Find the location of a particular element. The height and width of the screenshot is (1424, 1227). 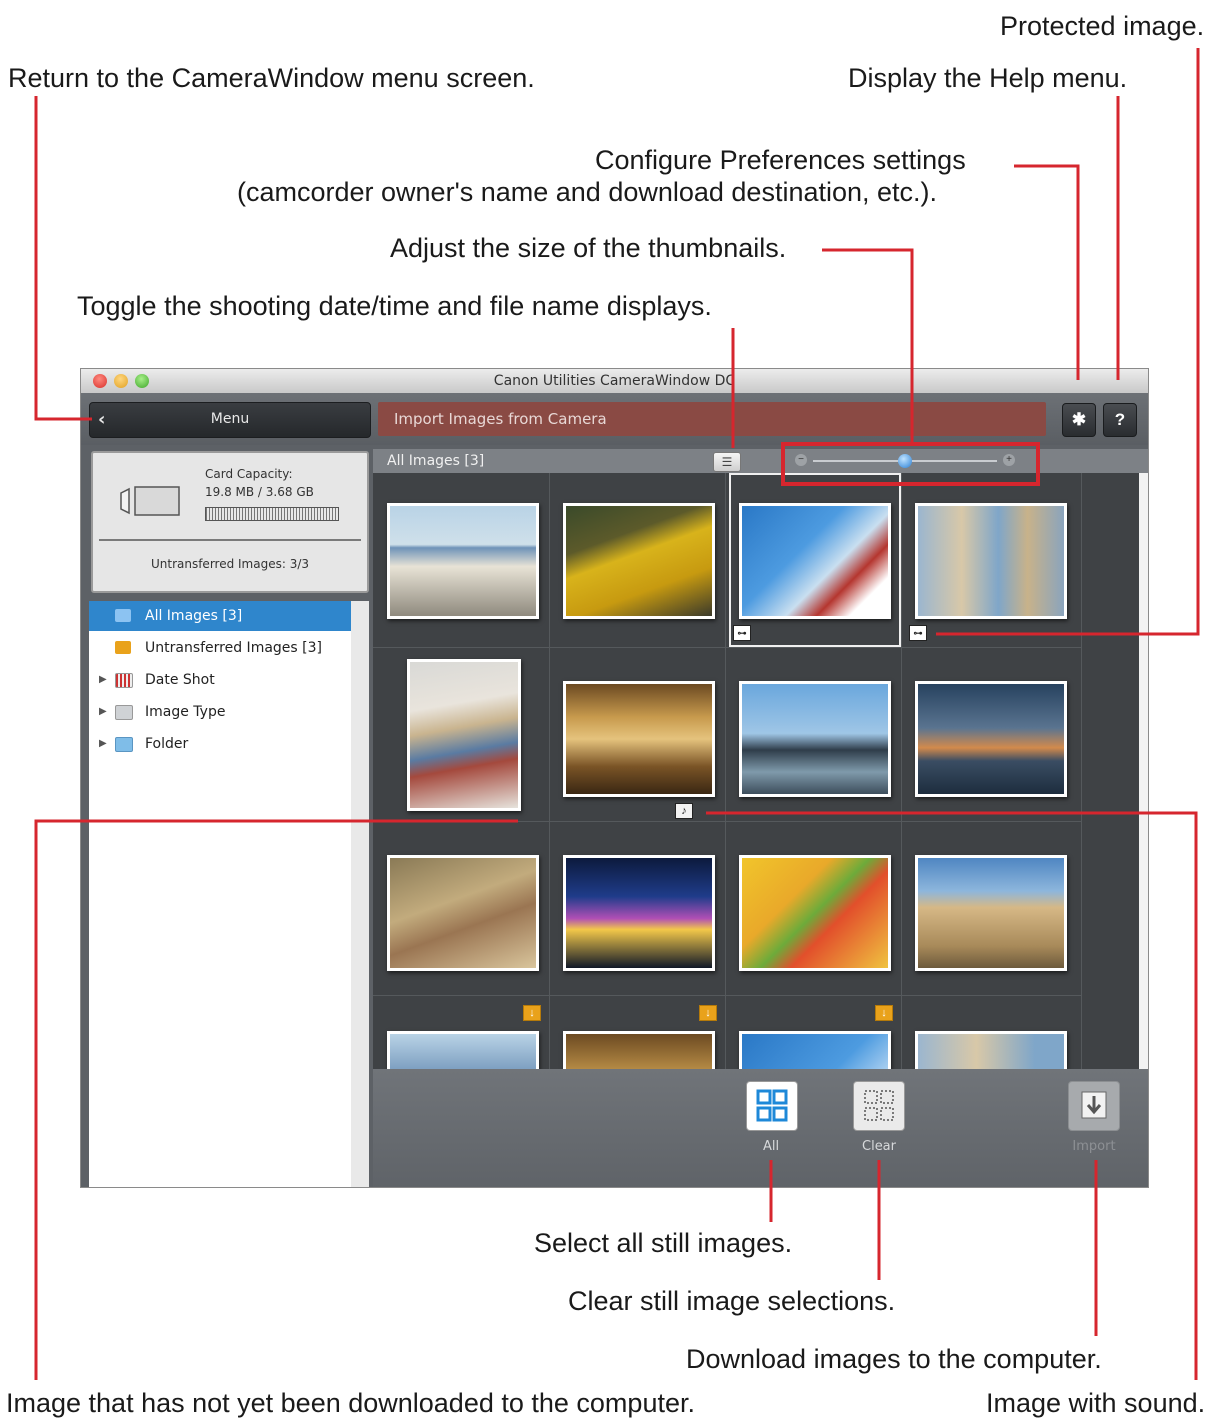

list-icon: ☰ is located at coordinates (727, 462).